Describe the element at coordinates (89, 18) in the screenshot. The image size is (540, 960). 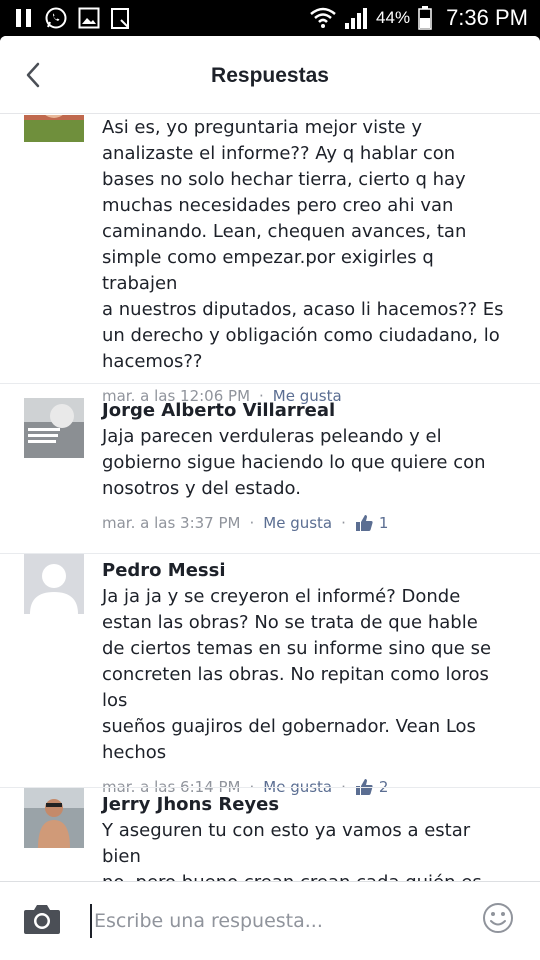
I see `gallery-icon` at that location.